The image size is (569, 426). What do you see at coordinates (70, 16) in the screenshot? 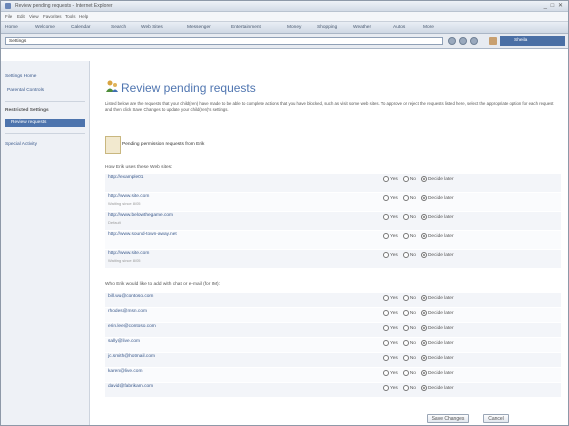
I see `menu-tools: Tools` at bounding box center [70, 16].